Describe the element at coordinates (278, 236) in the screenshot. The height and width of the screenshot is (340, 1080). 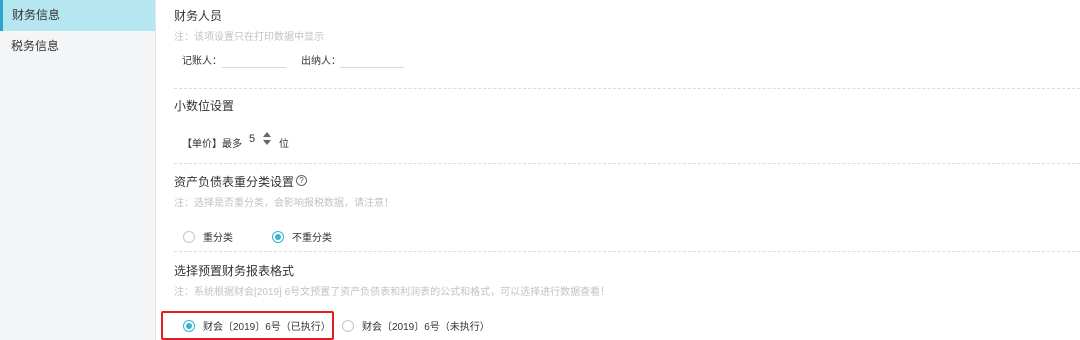
I see `radio-circle-checked` at that location.